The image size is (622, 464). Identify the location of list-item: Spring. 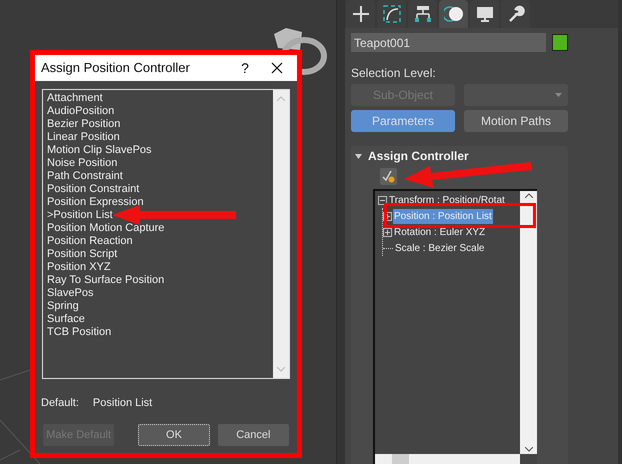
(160, 306).